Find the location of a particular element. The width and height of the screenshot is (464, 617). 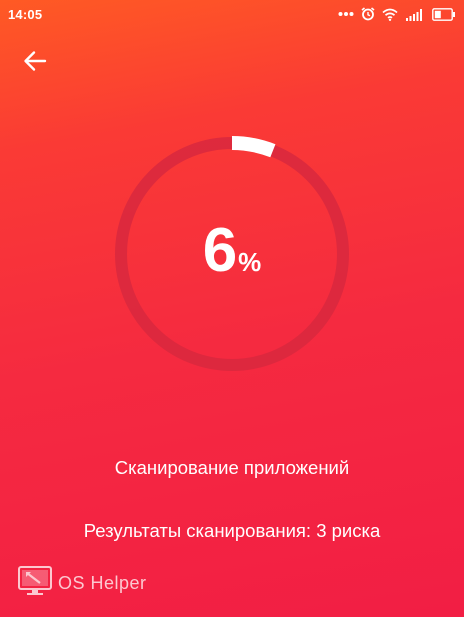

back-button is located at coordinates (35, 63).